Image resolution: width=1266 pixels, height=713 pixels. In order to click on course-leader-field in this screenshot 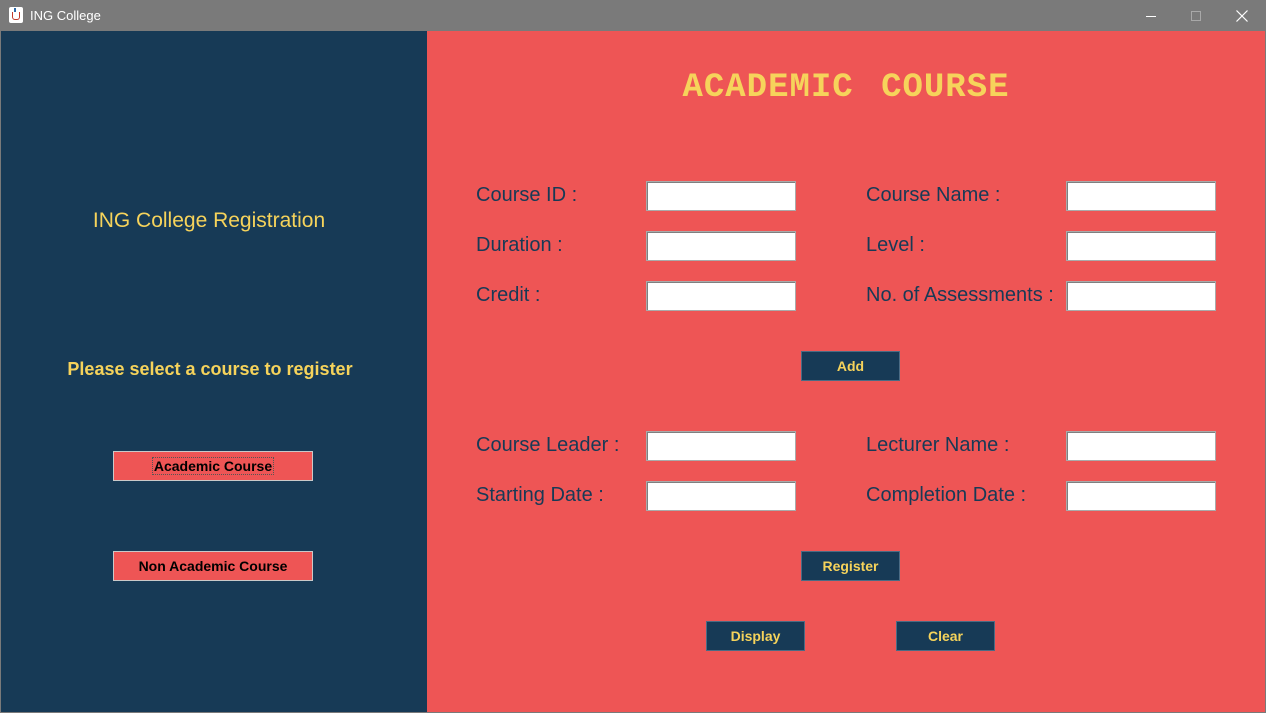, I will do `click(721, 446)`.